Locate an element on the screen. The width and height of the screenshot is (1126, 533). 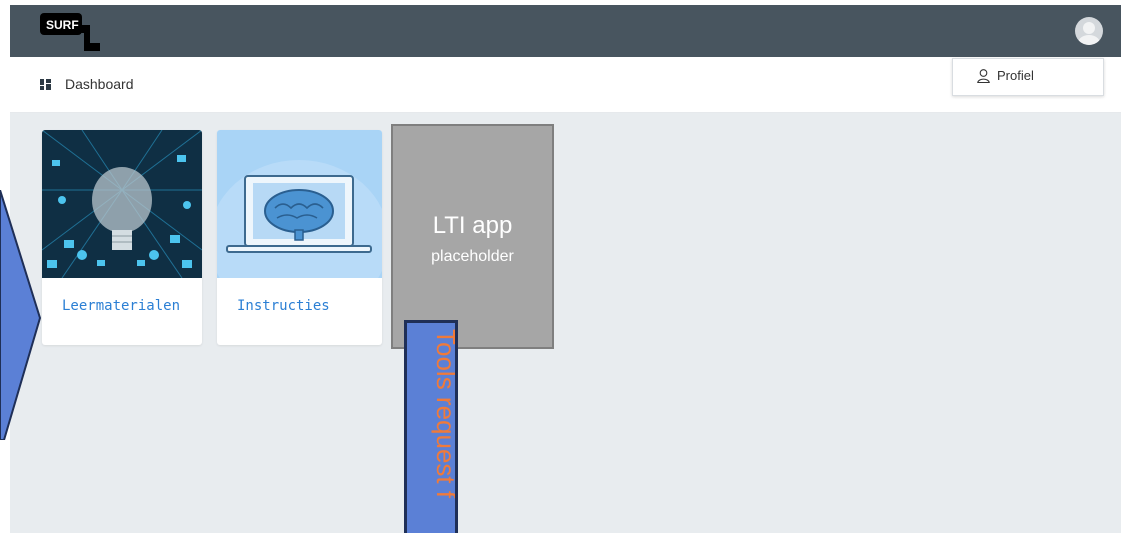
user-avatar-icon is located at coordinates (1089, 31).